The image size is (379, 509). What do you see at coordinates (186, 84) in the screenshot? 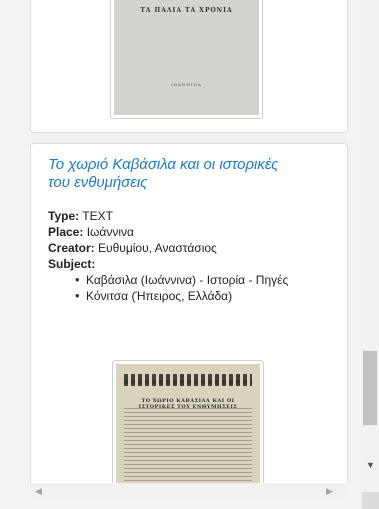
I see `cover-publisher-text: ΙΩΑΝΝΙΝΑ` at bounding box center [186, 84].